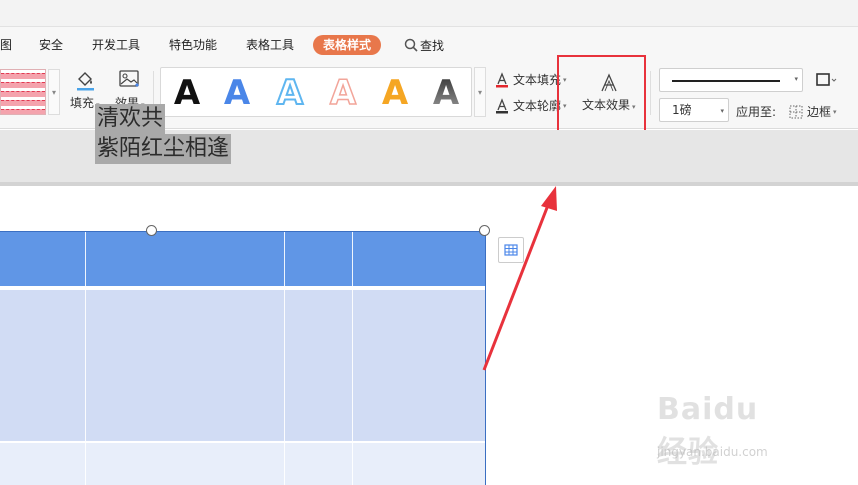 The height and width of the screenshot is (485, 858). I want to click on annotation-highlight-box, so click(601, 98).